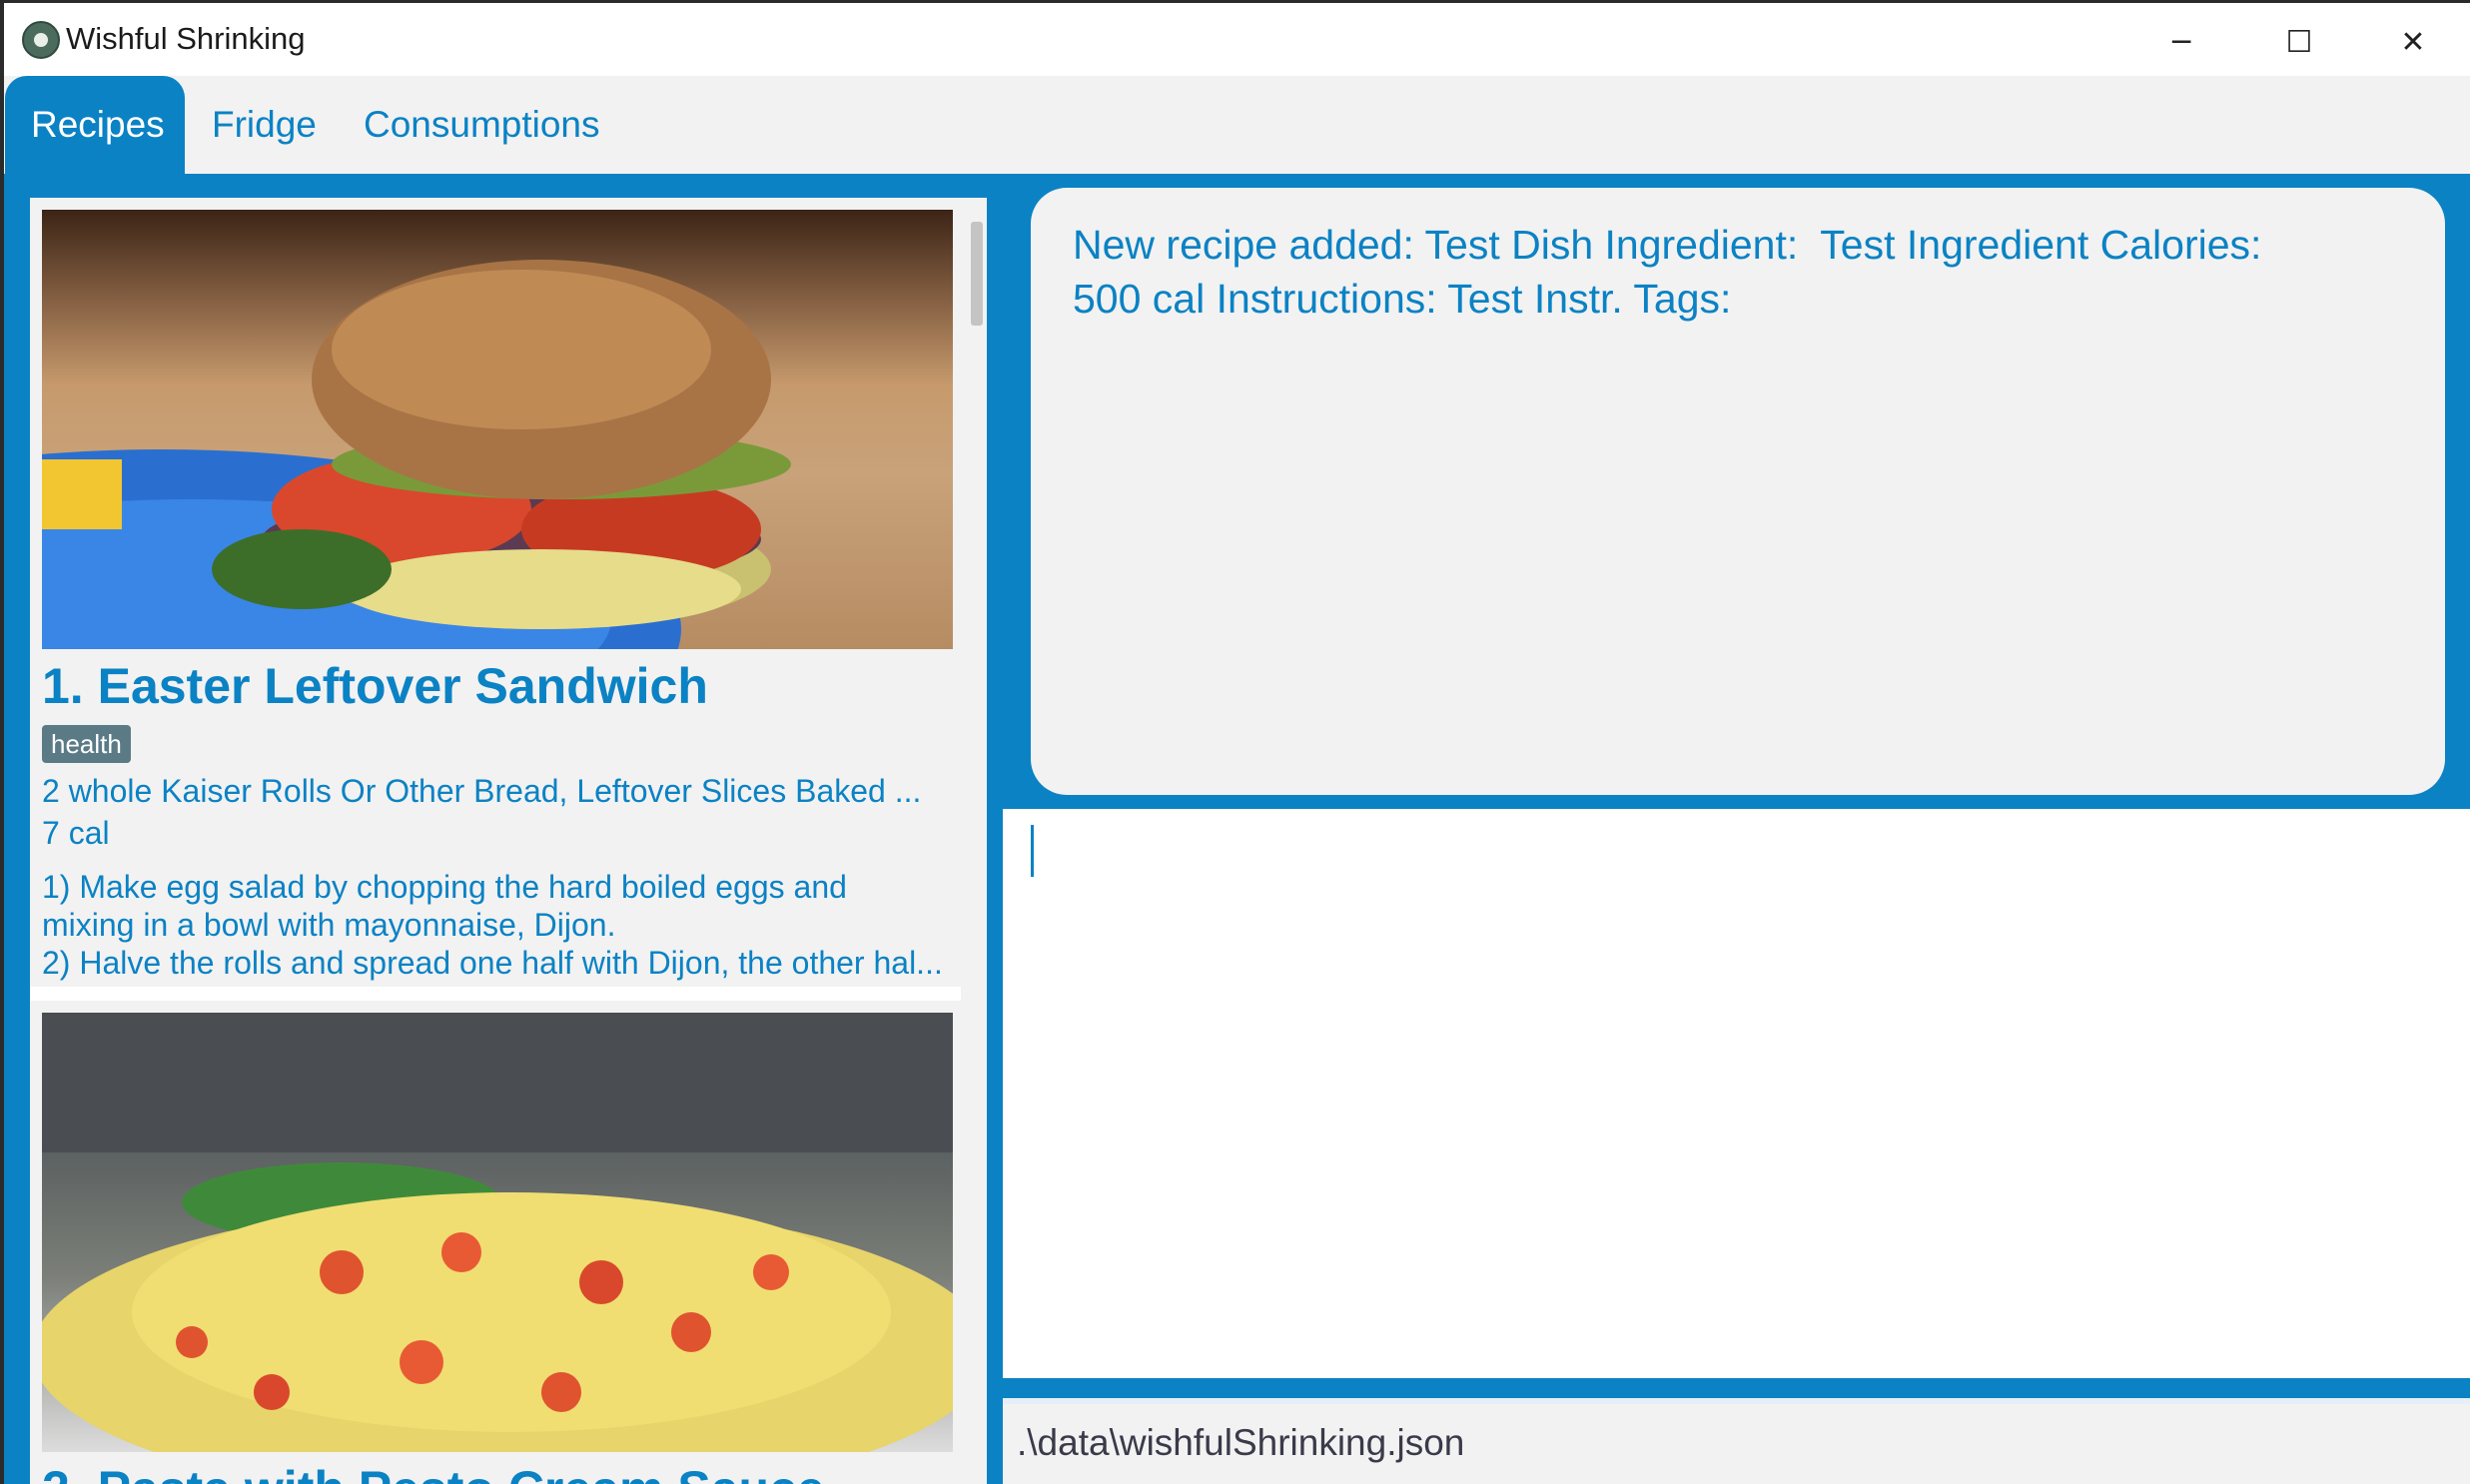 This screenshot has width=2470, height=1484. What do you see at coordinates (977, 274) in the screenshot?
I see `scrollbar-thumb` at bounding box center [977, 274].